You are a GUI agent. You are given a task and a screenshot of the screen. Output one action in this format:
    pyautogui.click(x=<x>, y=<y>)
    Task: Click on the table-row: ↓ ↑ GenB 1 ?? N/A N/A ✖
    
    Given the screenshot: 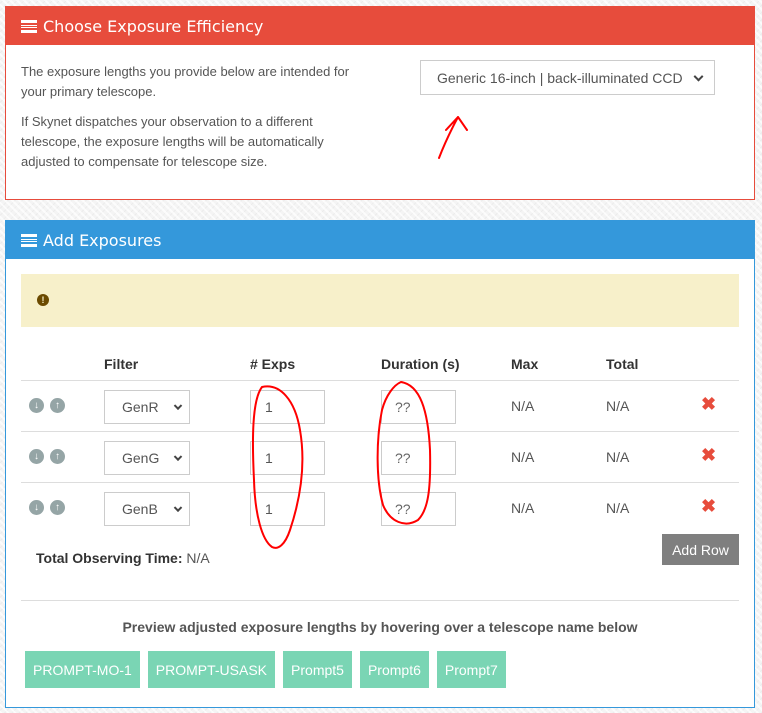 What is the action you would take?
    pyautogui.click(x=380, y=508)
    